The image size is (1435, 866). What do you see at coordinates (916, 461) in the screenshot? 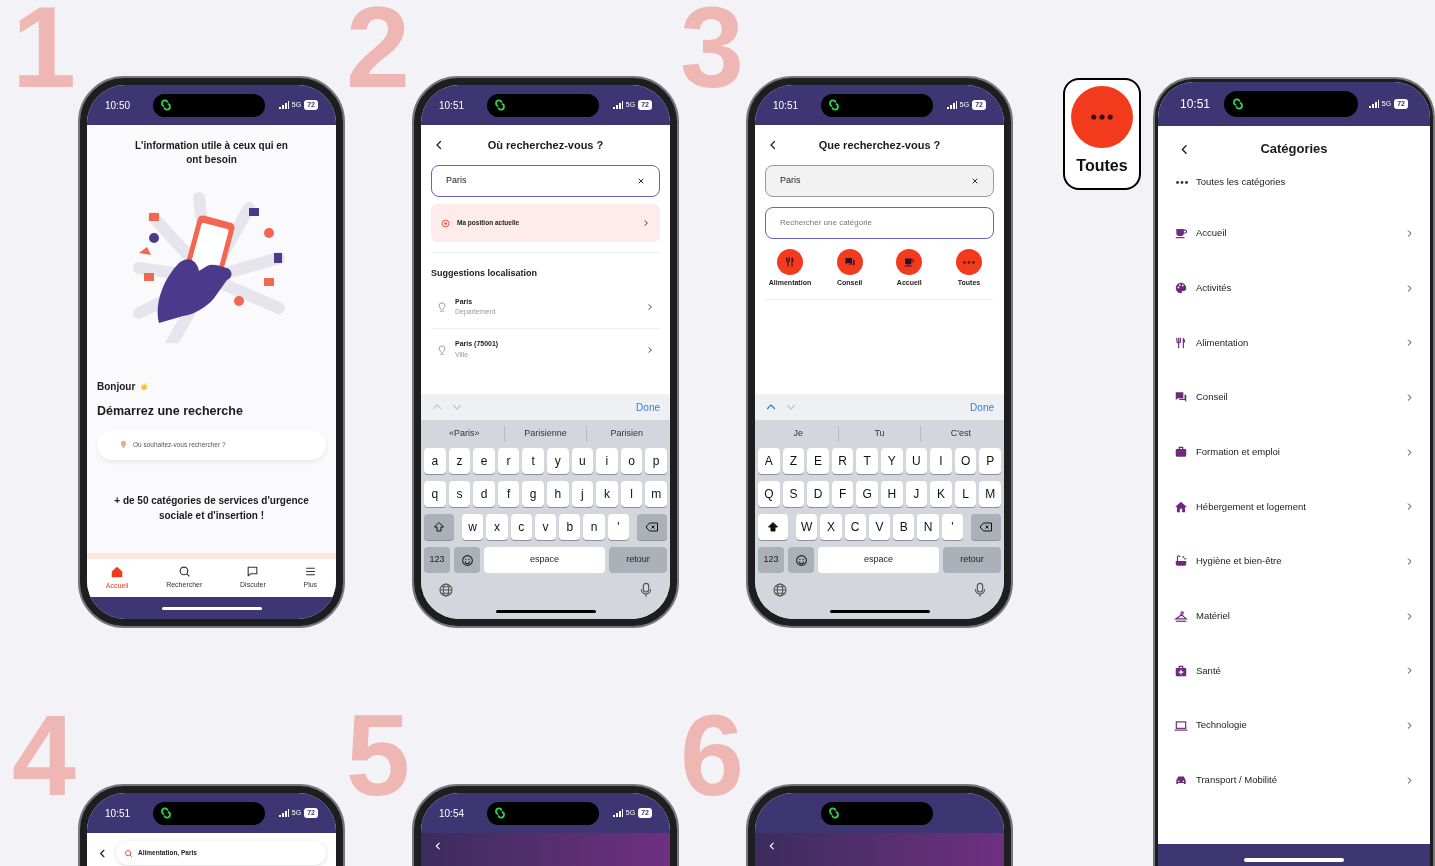
I see `keyboard-key: U` at bounding box center [916, 461].